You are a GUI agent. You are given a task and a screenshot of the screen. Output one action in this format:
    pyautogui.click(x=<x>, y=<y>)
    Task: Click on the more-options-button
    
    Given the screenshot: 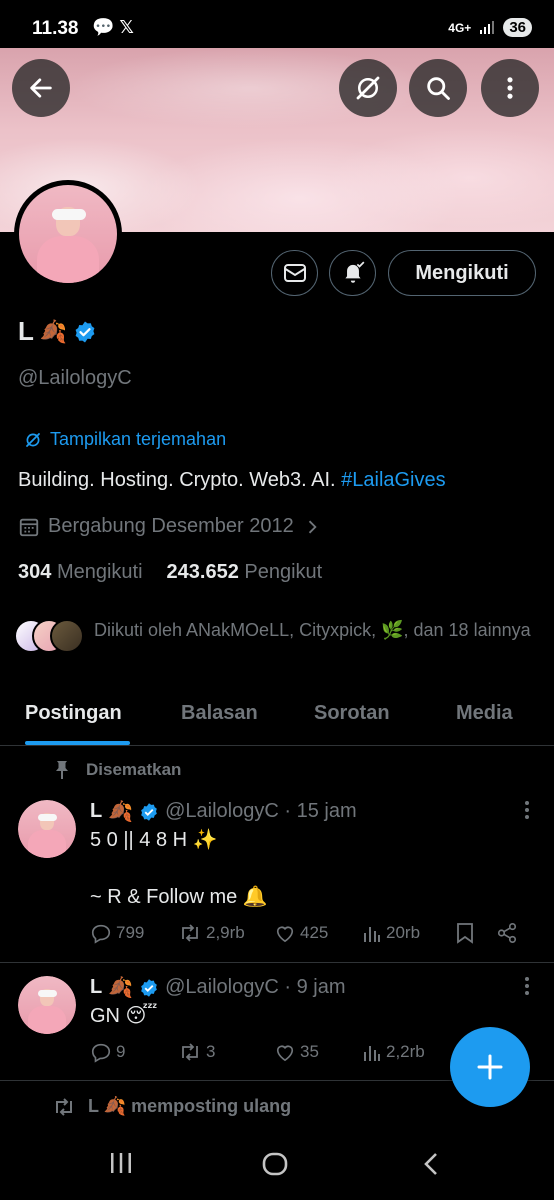 What is the action you would take?
    pyautogui.click(x=510, y=88)
    